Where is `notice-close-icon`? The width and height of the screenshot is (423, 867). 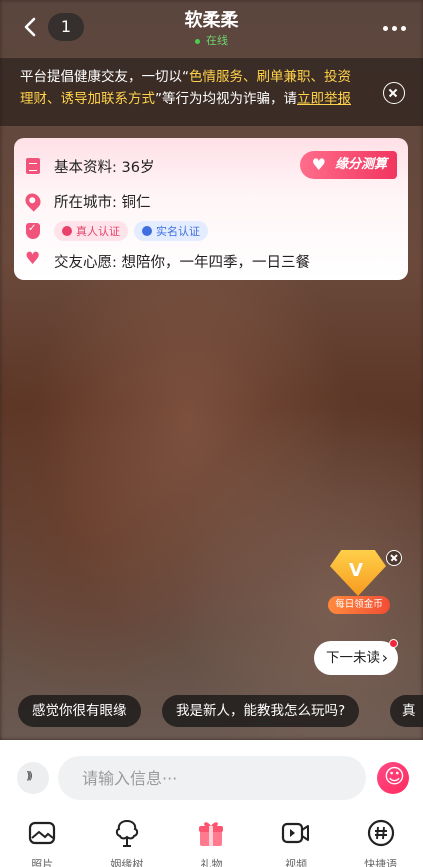
notice-close-icon is located at coordinates (394, 93).